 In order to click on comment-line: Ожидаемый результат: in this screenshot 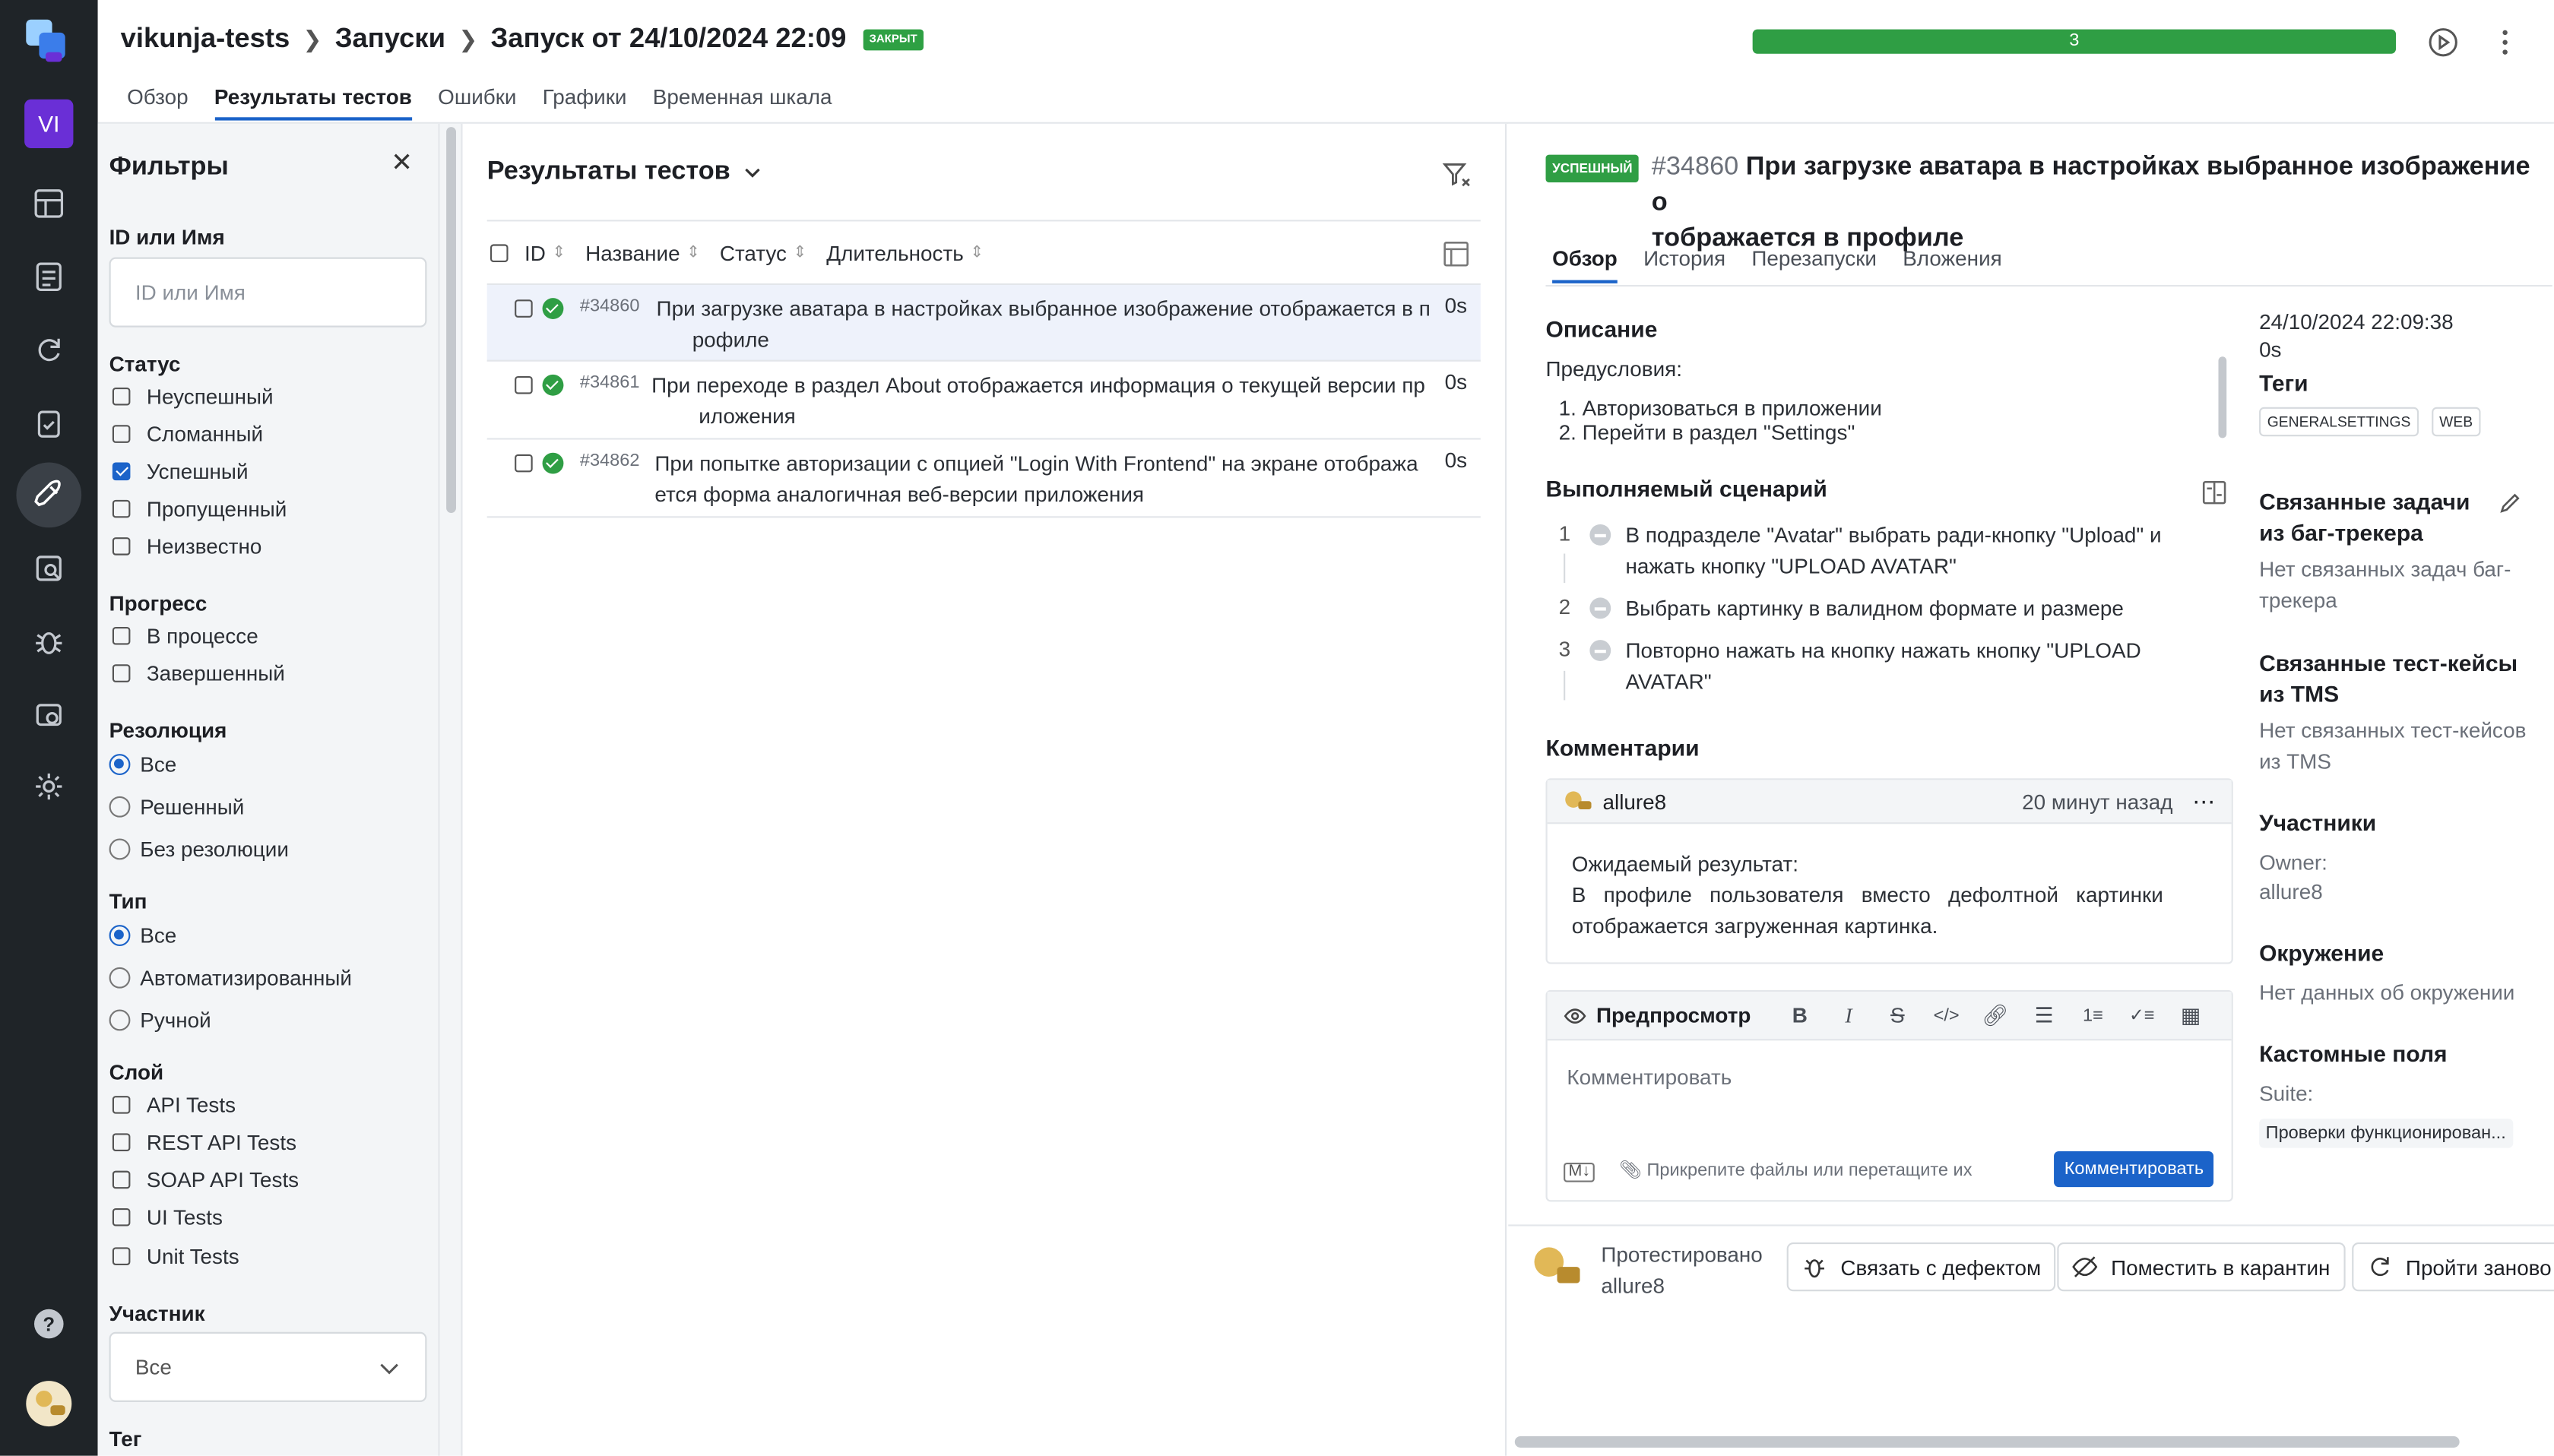, I will do `click(1684, 864)`.